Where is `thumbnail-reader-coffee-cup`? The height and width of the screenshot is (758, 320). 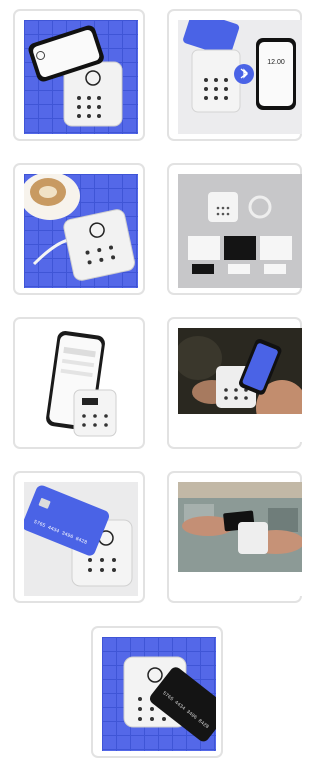
thumbnail-reader-coffee-cup is located at coordinates (79, 229).